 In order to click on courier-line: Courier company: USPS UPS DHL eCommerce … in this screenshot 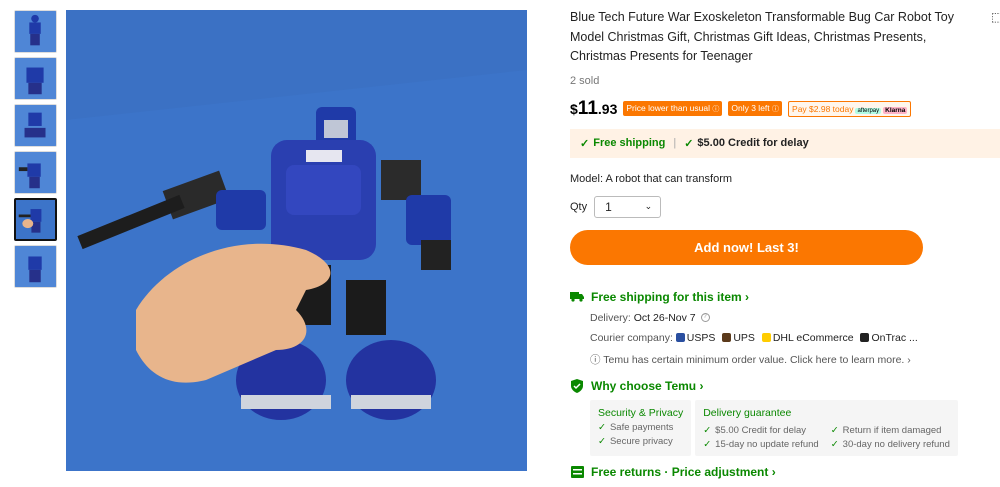, I will do `click(795, 338)`.